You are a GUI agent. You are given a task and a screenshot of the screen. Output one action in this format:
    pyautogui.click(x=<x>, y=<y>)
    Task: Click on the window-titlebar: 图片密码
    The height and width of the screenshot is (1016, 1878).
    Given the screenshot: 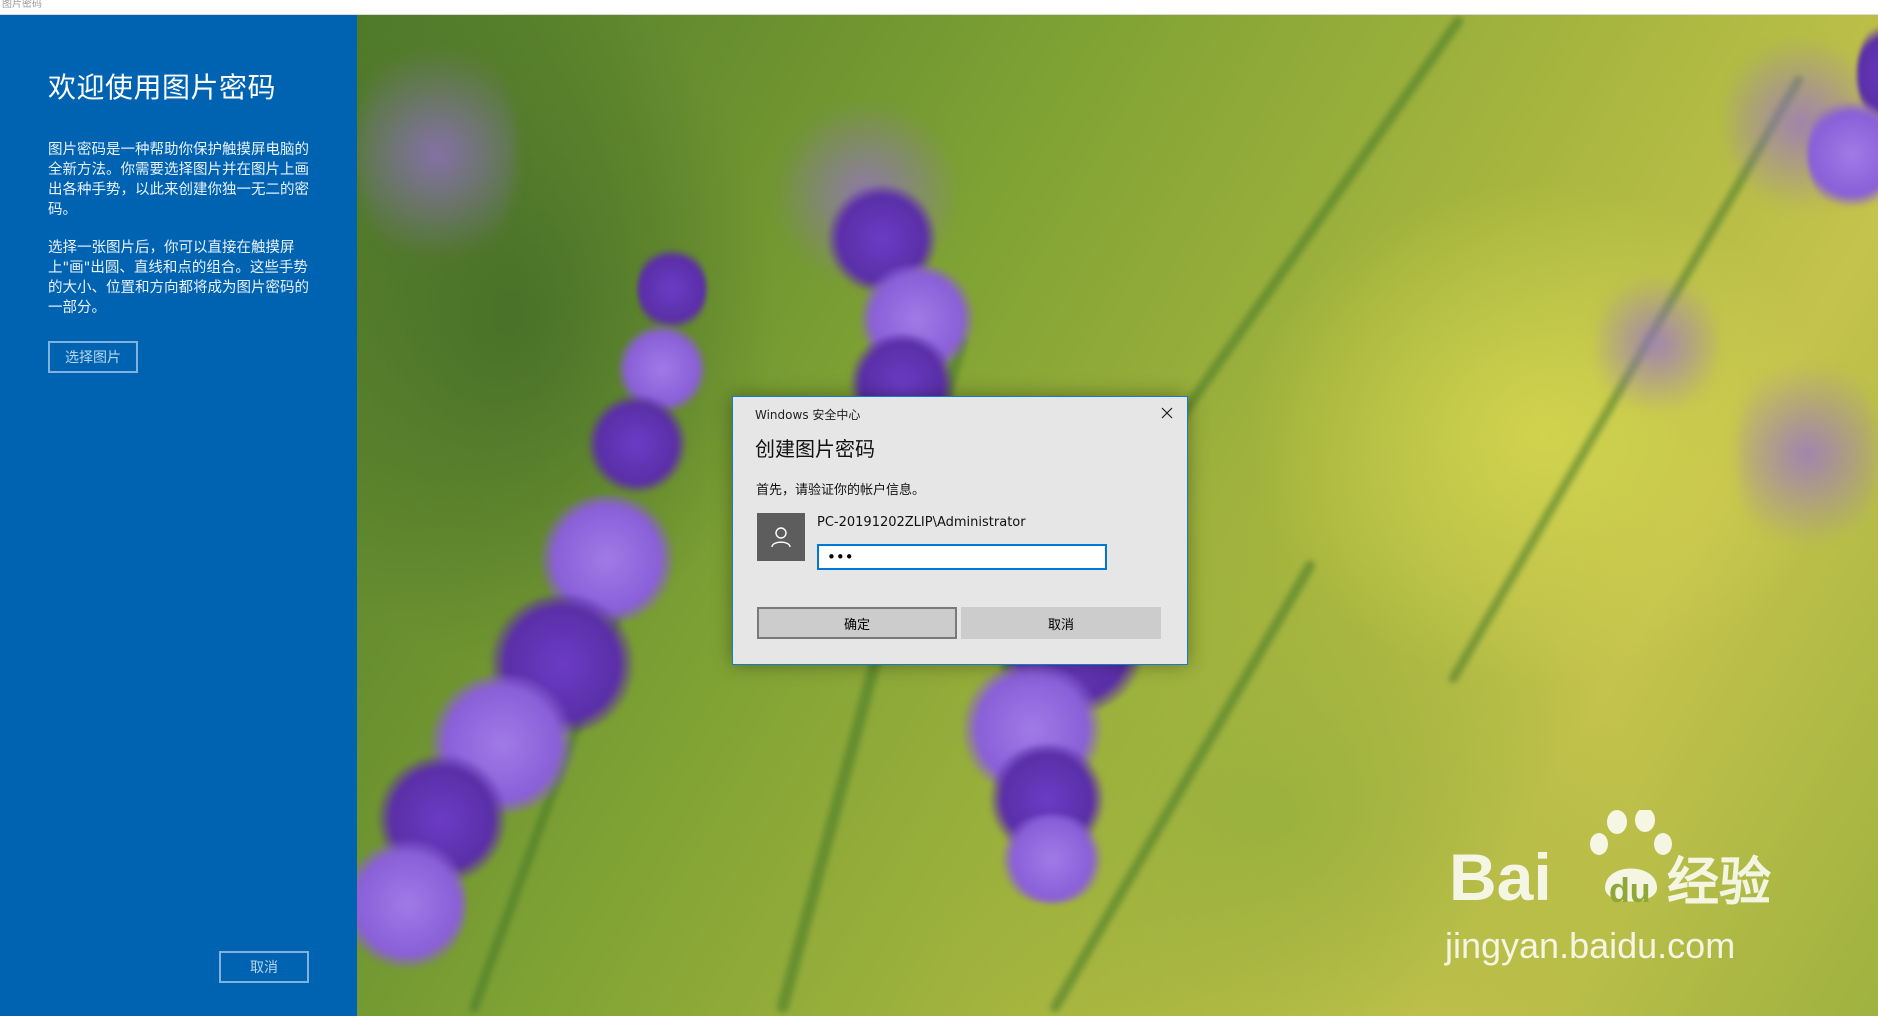 What is the action you would take?
    pyautogui.click(x=939, y=7)
    